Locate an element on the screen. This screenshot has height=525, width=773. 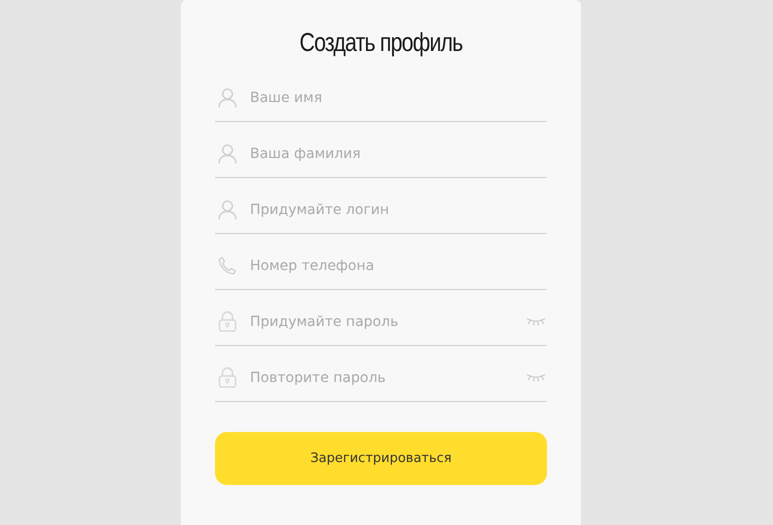
input-field: Придумайте логин is located at coordinates (398, 210).